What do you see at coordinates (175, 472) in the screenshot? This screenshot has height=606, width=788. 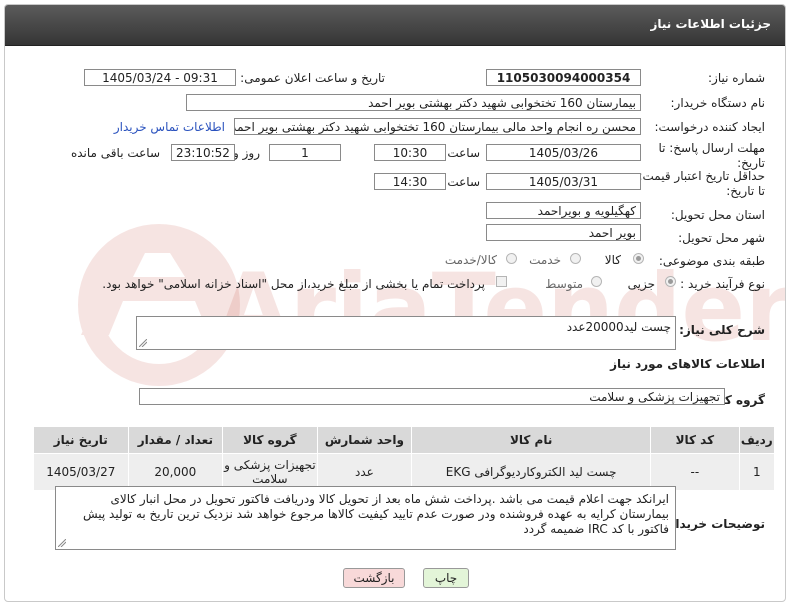 I see `cell-quantity: 20,000` at bounding box center [175, 472].